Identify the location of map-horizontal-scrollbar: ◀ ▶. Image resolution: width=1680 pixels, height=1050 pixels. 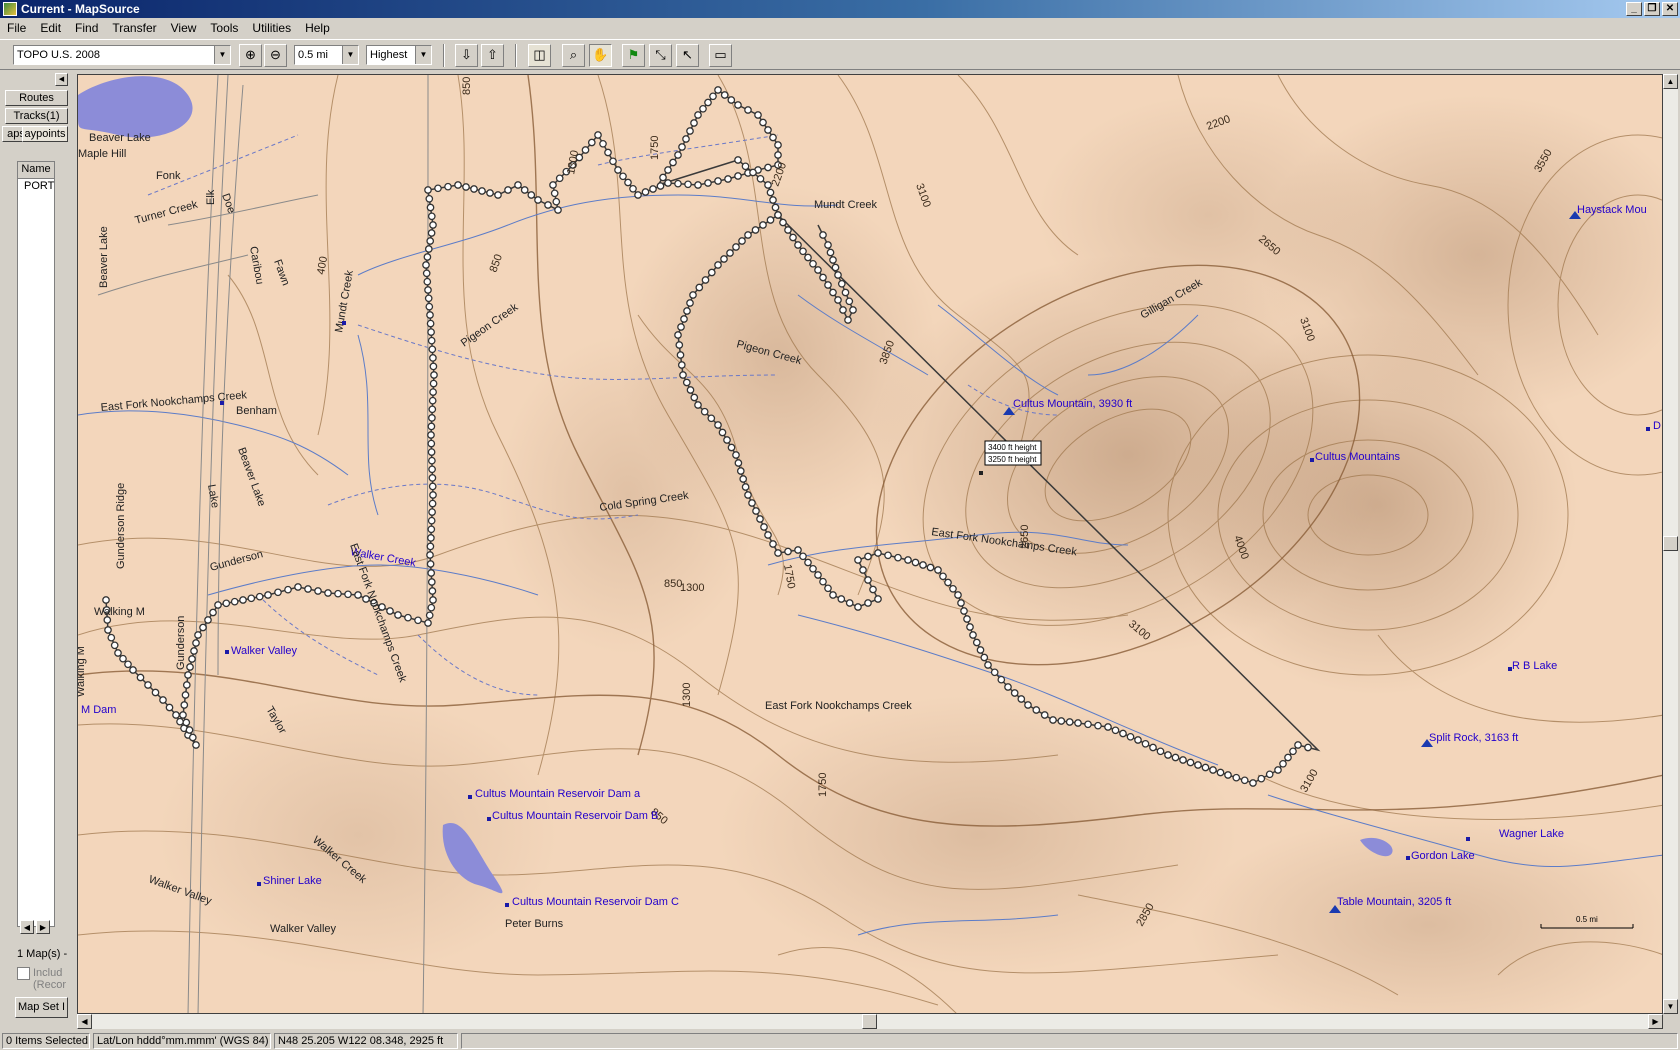
(870, 1021).